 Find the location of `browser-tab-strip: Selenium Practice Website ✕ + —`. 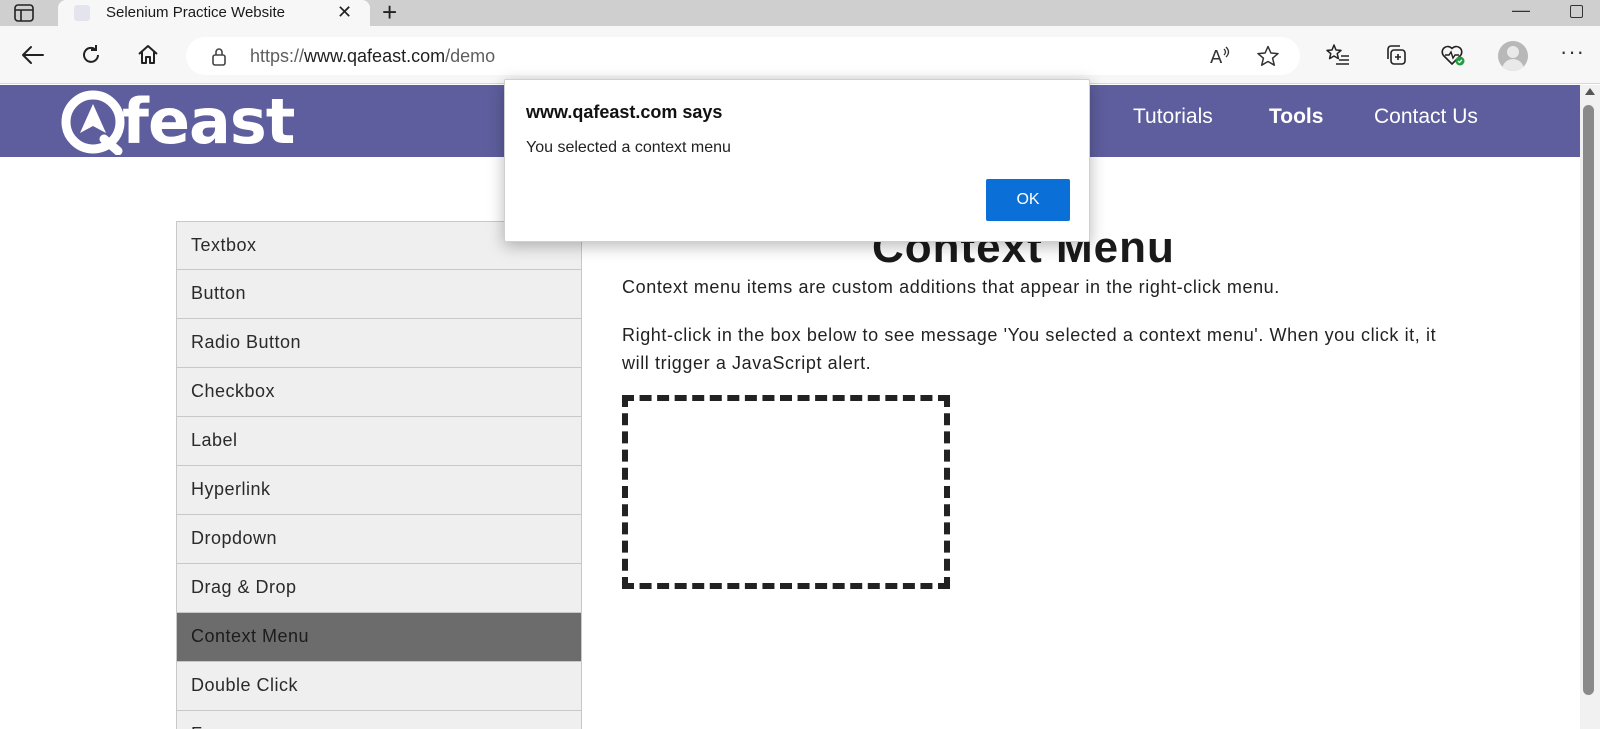

browser-tab-strip: Selenium Practice Website ✕ + — is located at coordinates (800, 13).